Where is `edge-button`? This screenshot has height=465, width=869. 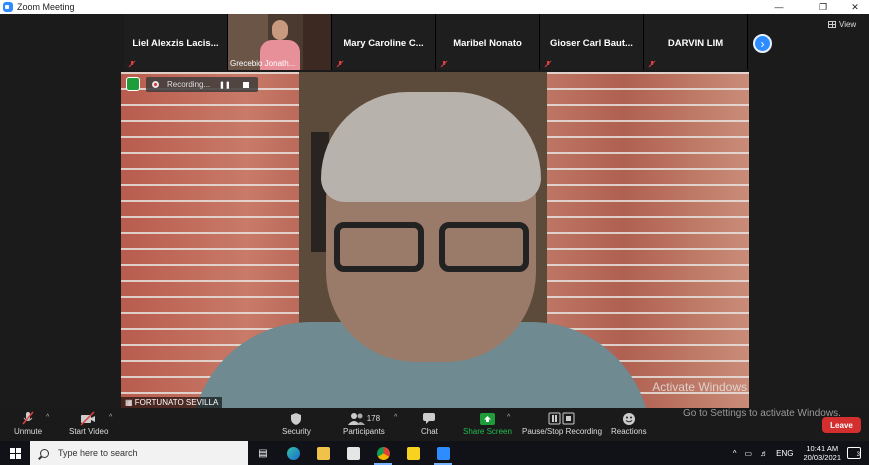
edge-button is located at coordinates (293, 453).